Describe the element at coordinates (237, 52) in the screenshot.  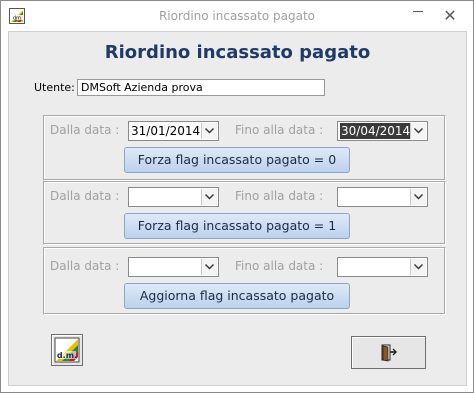
I see `form-heading: Riordino incassato pagato` at that location.